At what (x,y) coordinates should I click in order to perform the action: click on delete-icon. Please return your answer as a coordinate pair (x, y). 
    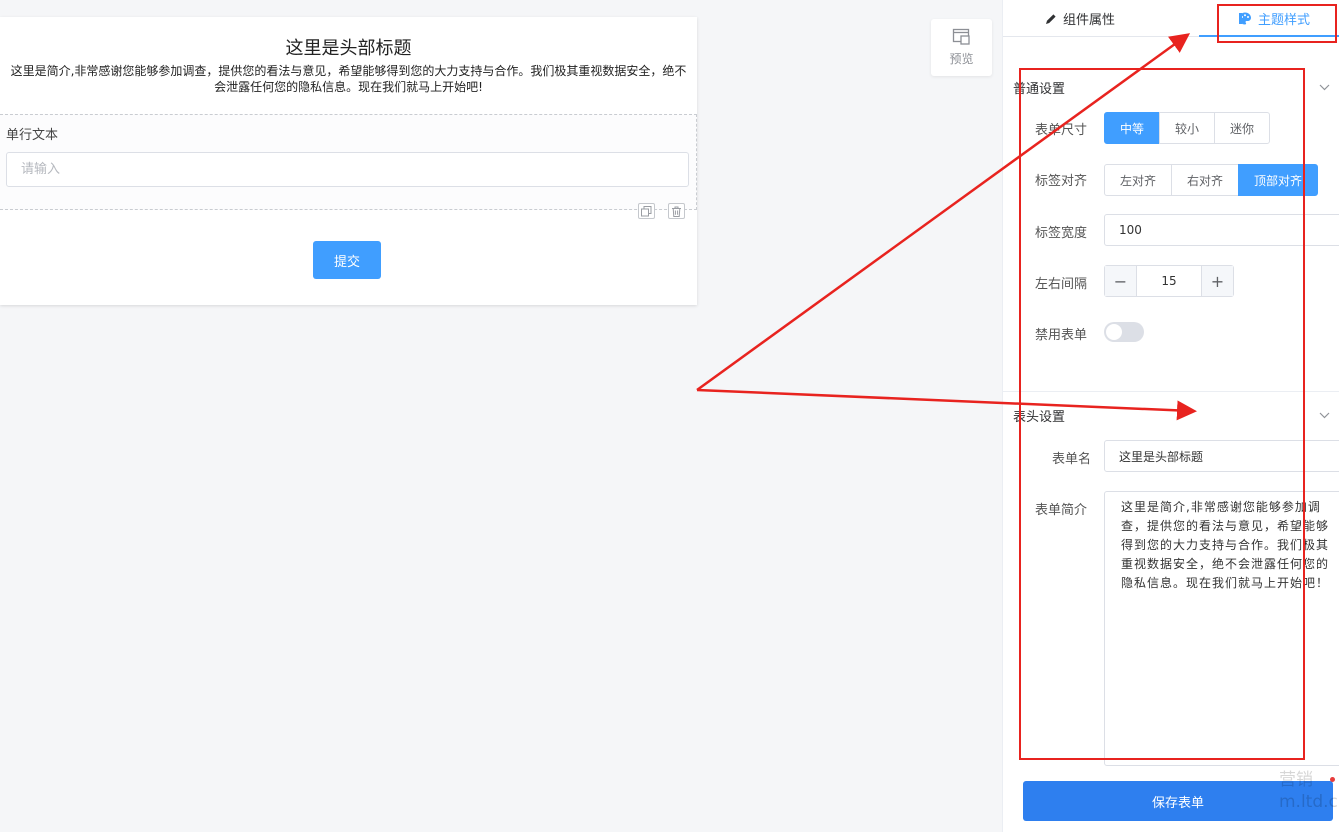
    Looking at the image, I should click on (676, 211).